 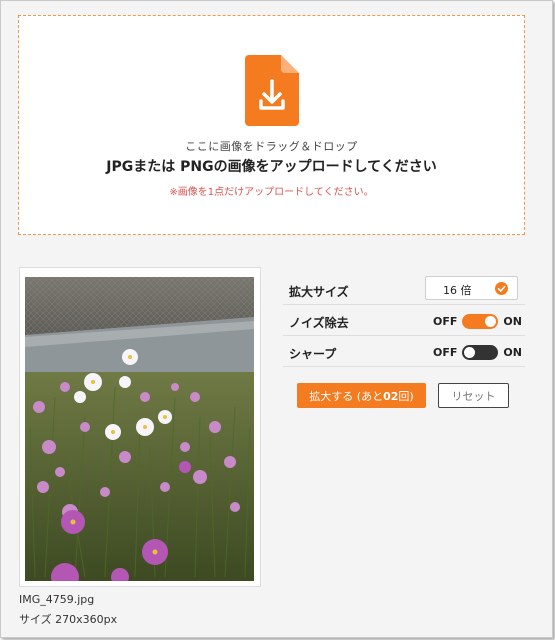 What do you see at coordinates (57, 599) in the screenshot?
I see `image-file-name: IMG_4759.jpg` at bounding box center [57, 599].